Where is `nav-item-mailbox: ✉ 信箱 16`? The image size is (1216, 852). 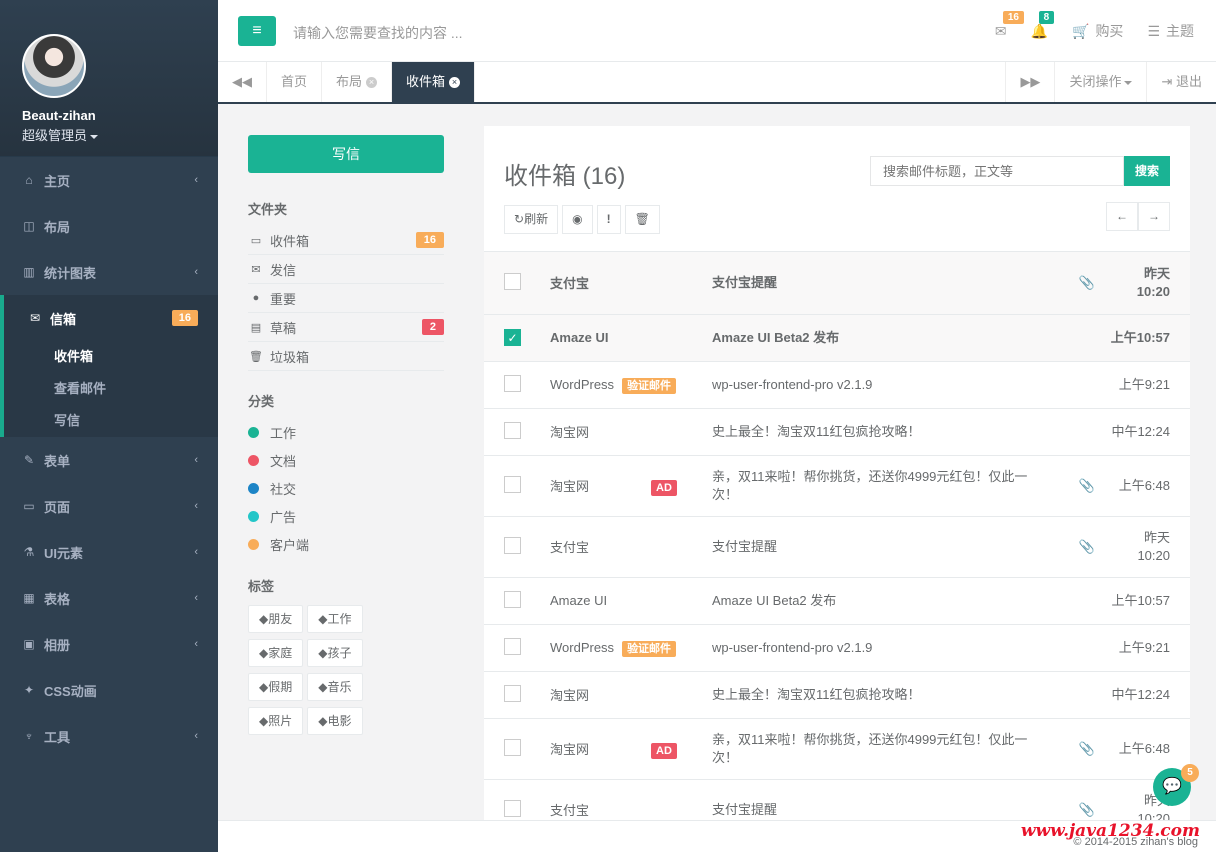 nav-item-mailbox: ✉ 信箱 16 is located at coordinates (109, 318).